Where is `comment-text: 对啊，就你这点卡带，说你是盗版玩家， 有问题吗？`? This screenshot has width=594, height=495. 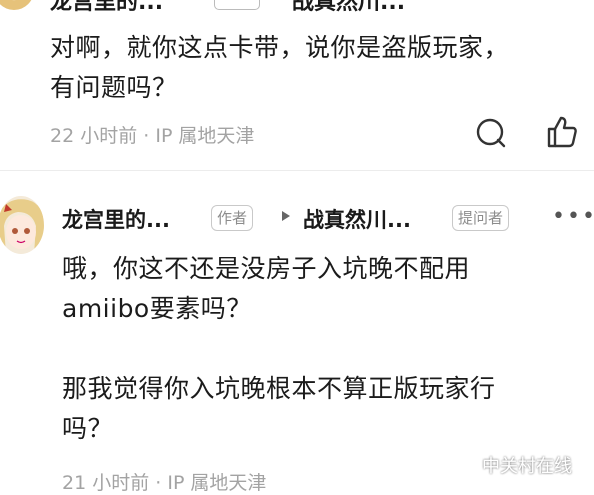 comment-text: 对啊，就你这点卡带，说你是盗版玩家， 有问题吗？ is located at coordinates (279, 68).